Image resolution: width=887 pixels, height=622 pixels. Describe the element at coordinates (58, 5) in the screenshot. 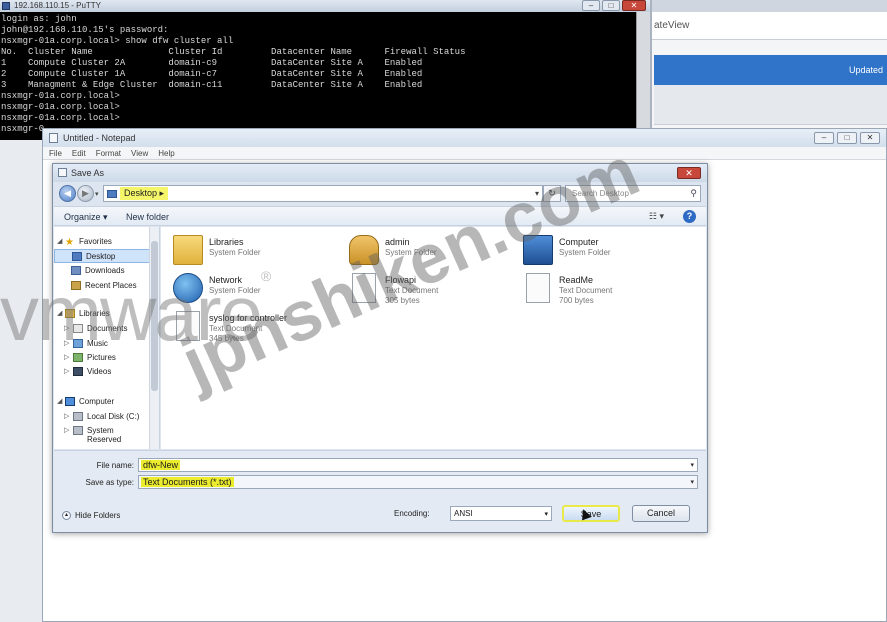

I see `putty-title: 192.168.110.15 - PuTTY` at that location.